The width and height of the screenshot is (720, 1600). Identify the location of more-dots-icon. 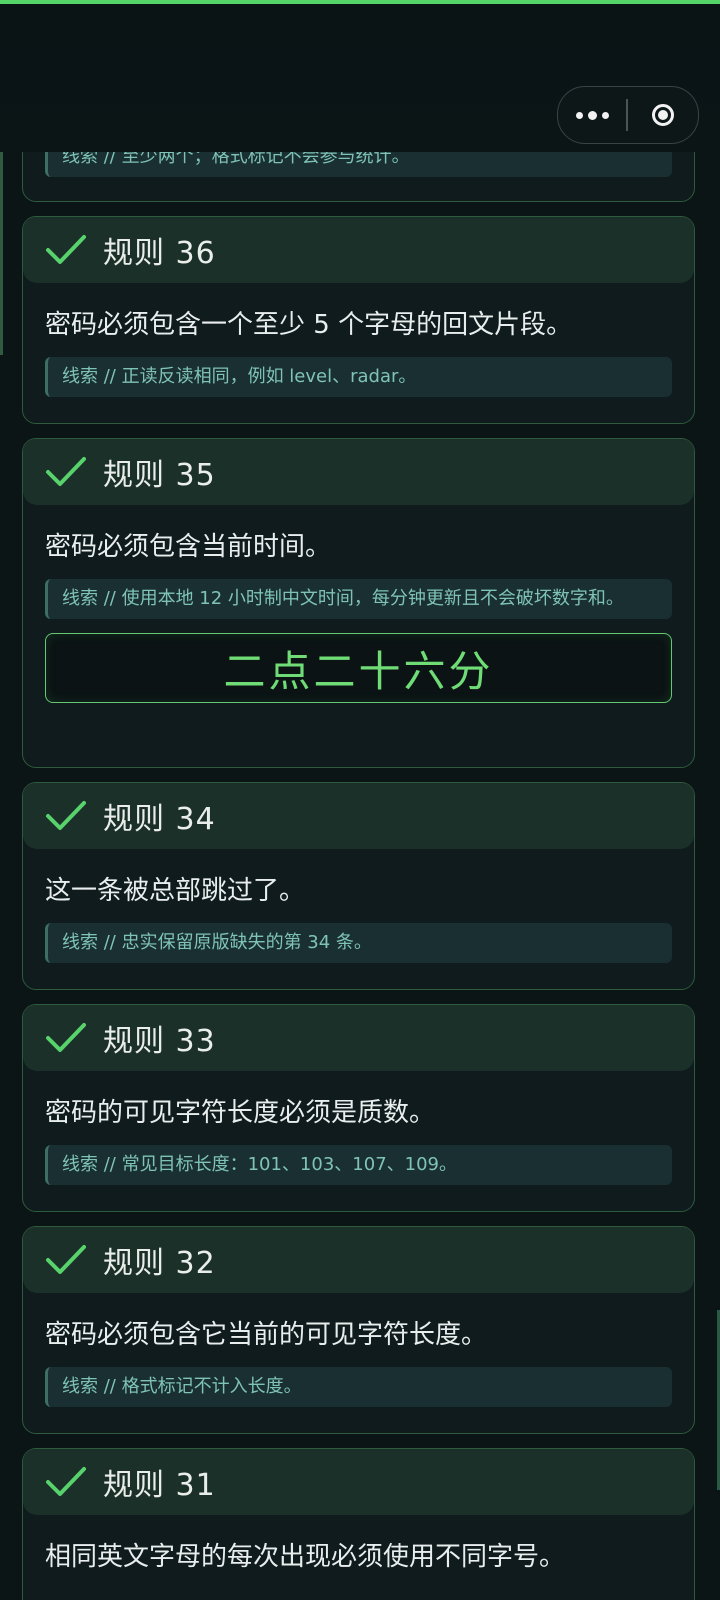
(592, 115).